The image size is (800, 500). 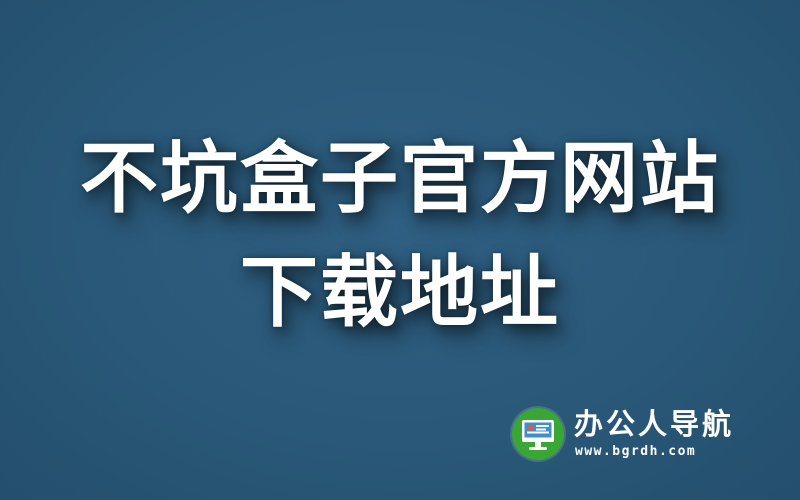 What do you see at coordinates (538, 434) in the screenshot?
I see `monitor-icon` at bounding box center [538, 434].